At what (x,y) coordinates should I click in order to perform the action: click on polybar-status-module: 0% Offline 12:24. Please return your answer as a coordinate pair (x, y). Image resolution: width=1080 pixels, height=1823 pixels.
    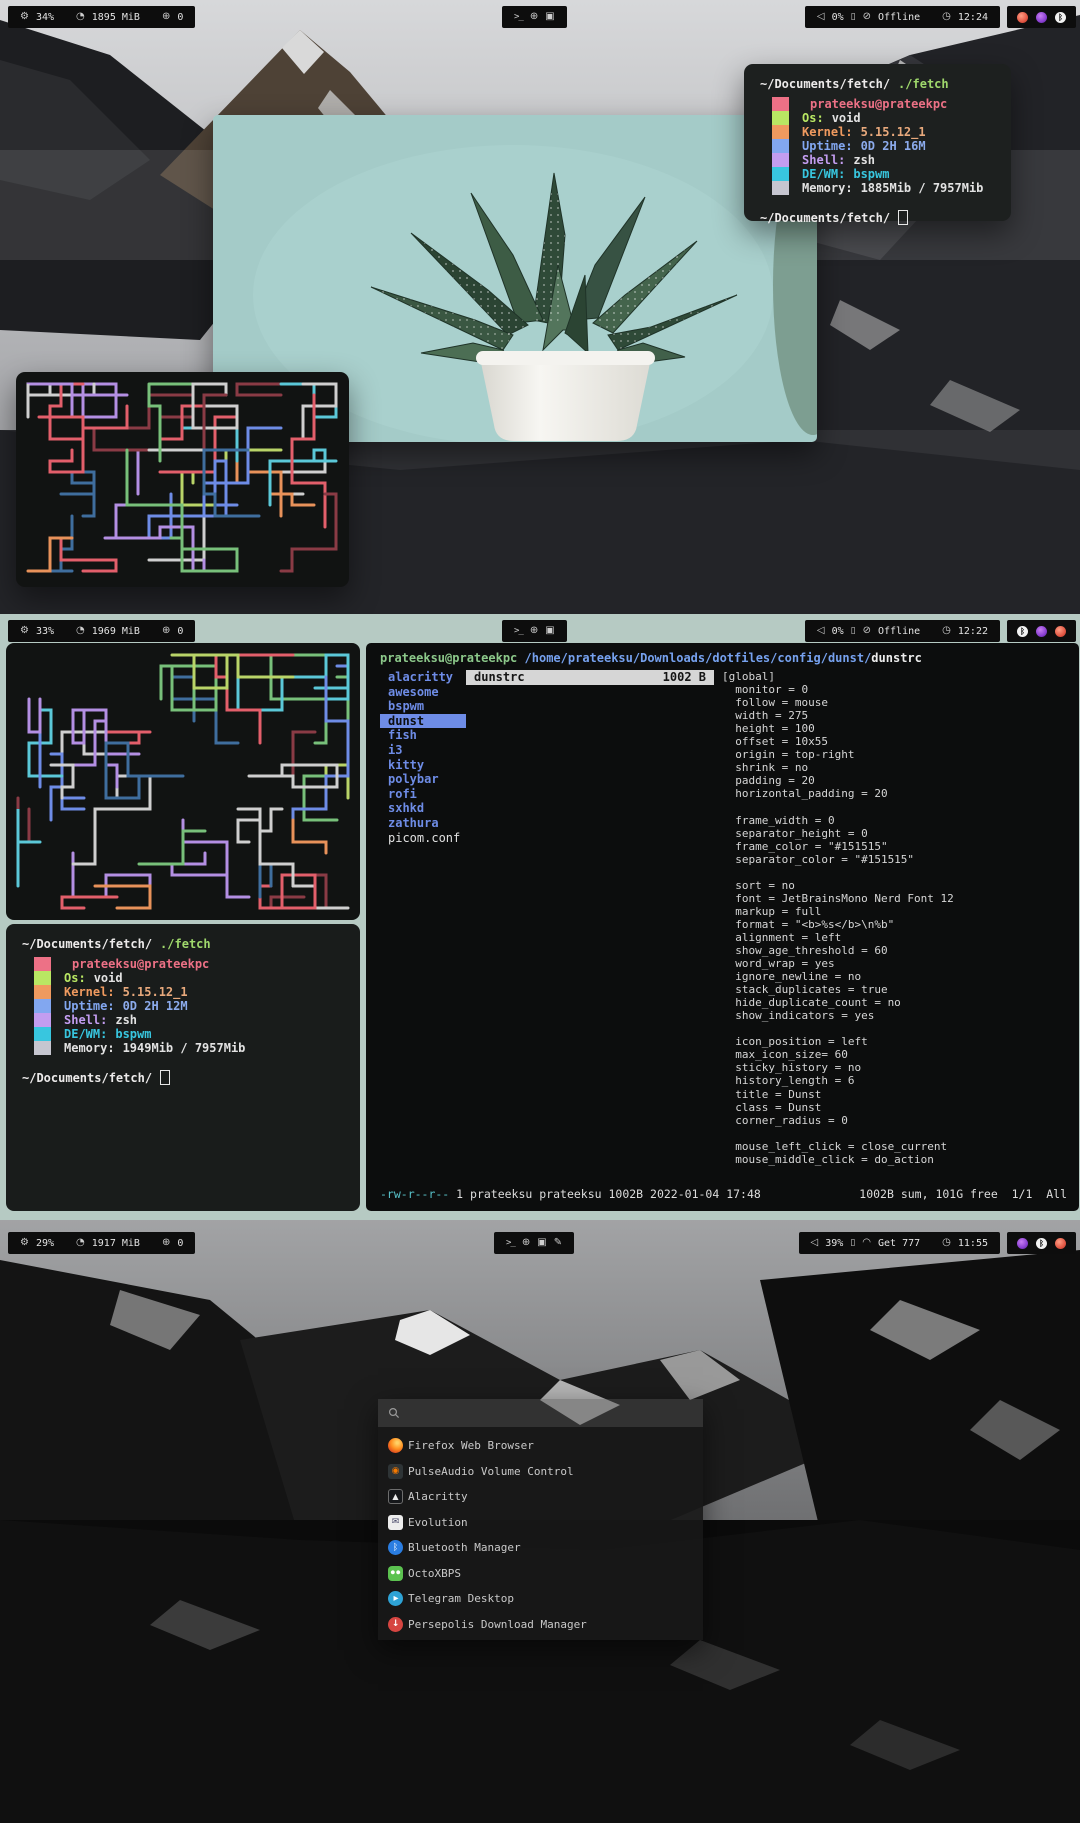
    Looking at the image, I should click on (902, 17).